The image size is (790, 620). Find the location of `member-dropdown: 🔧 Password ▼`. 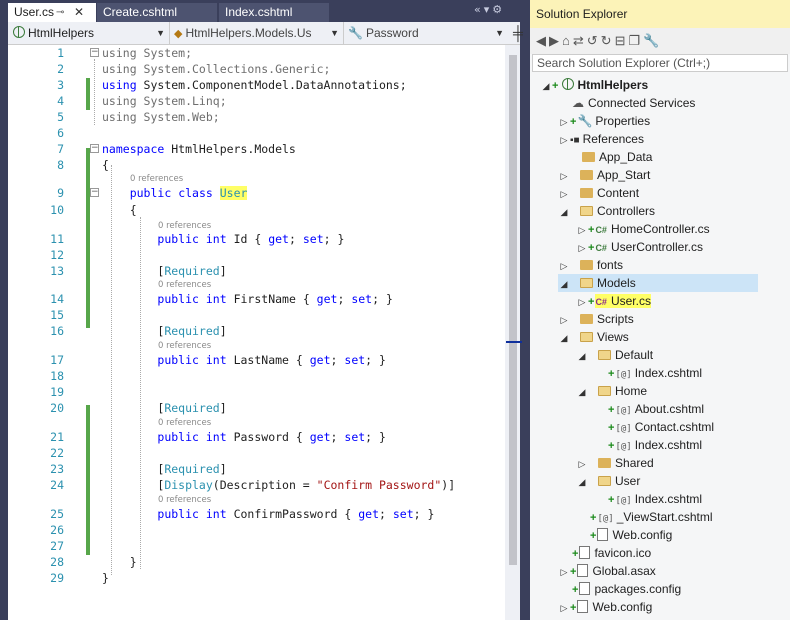

member-dropdown: 🔧 Password ▼ is located at coordinates (428, 33).